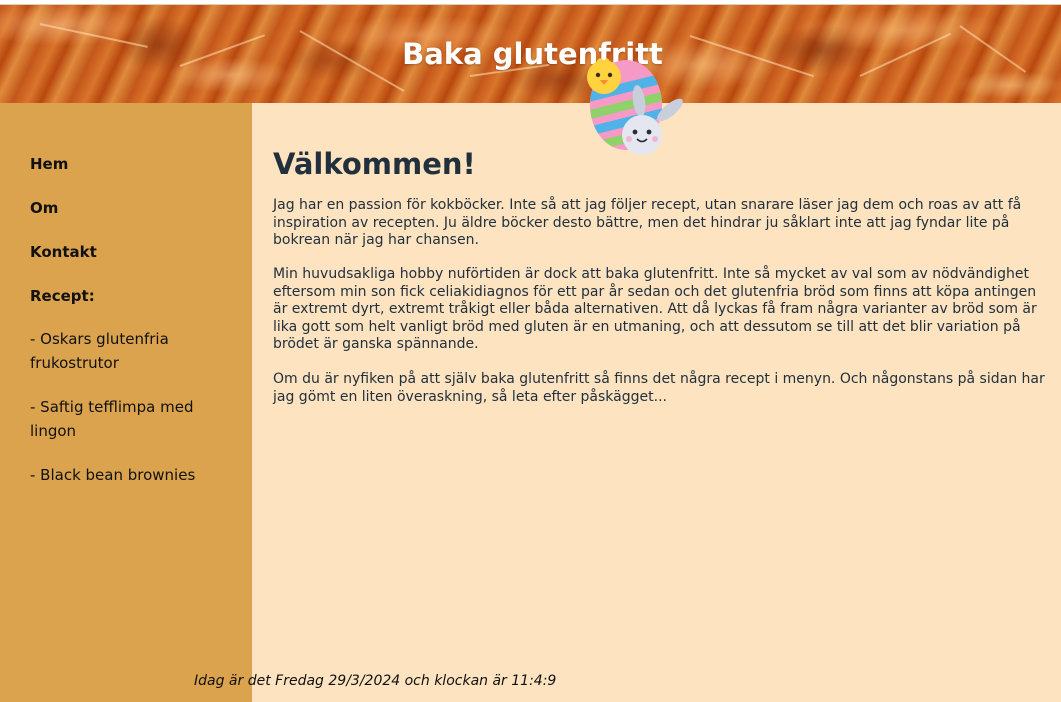 This screenshot has width=1061, height=702. I want to click on nav-item-hem: Hem, so click(49, 164).